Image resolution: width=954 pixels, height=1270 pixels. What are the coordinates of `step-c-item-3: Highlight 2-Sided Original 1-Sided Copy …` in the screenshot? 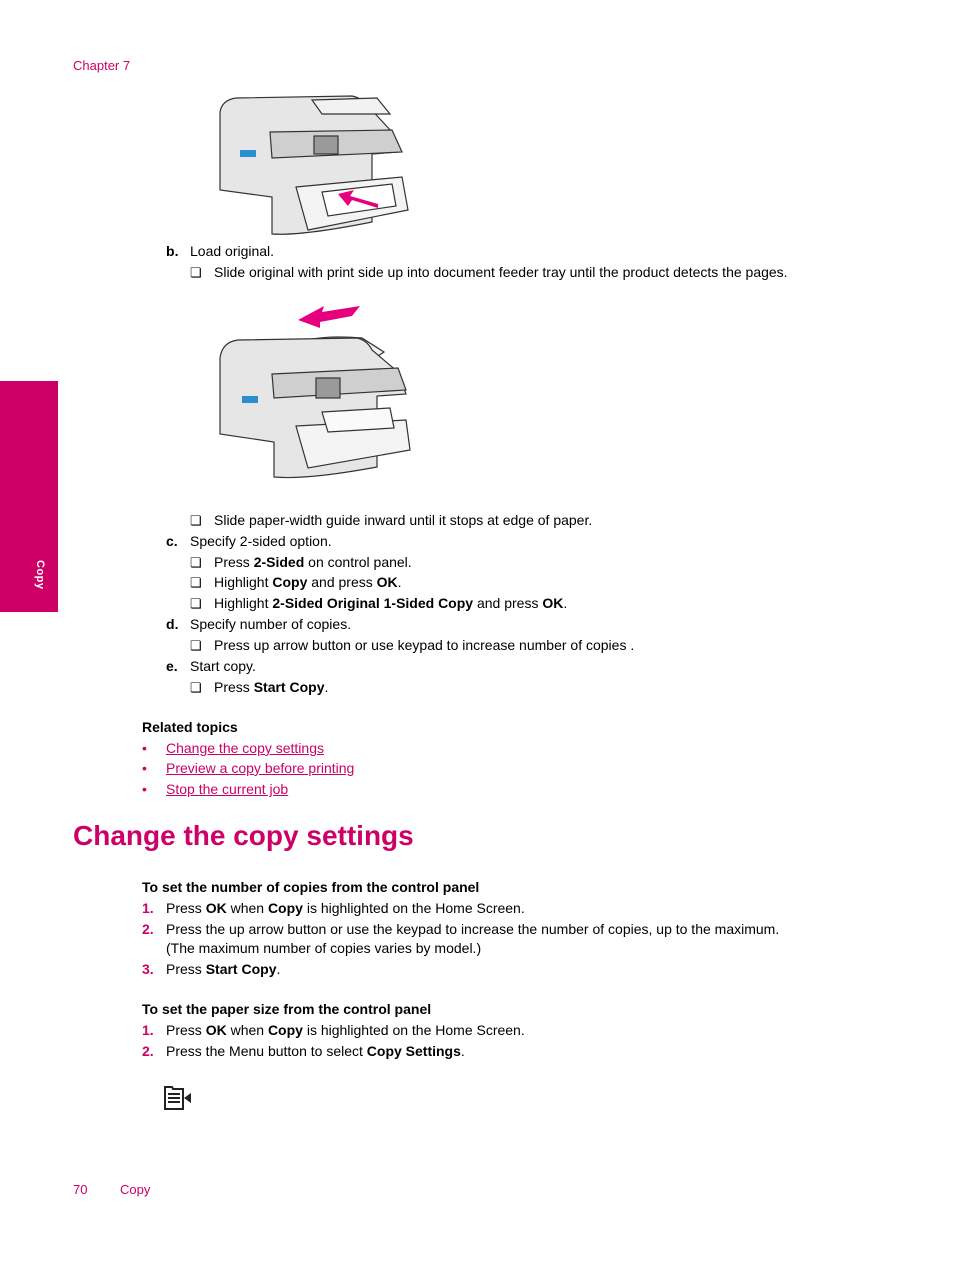 It's located at (378, 603).